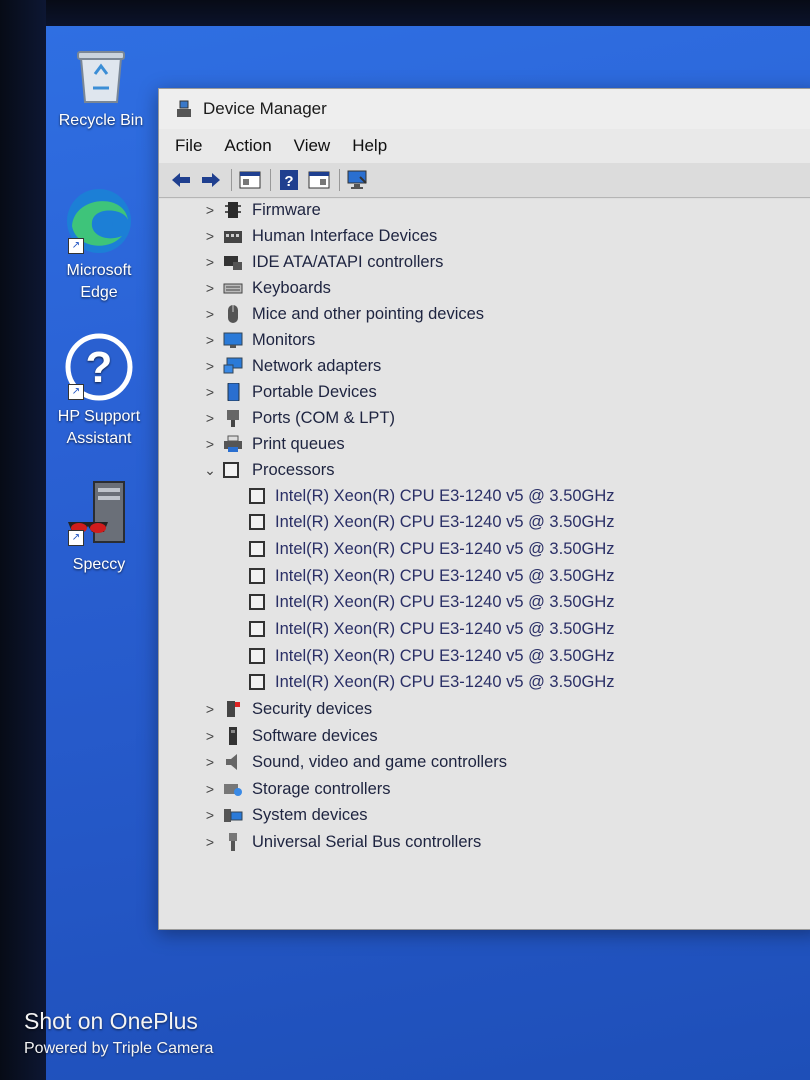  I want to click on tree-item-processors: ⌄ Processors, so click(268, 470).